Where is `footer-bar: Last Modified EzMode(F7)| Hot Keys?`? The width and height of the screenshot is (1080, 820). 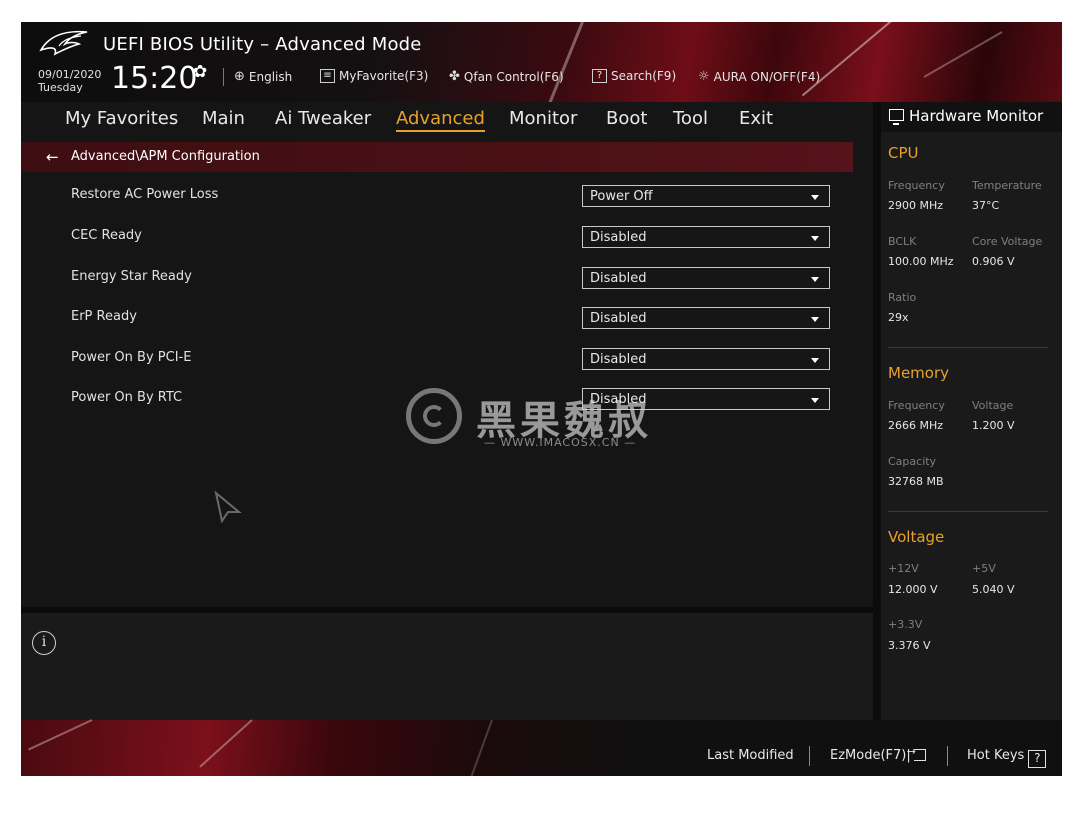 footer-bar: Last Modified EzMode(F7)| Hot Keys? is located at coordinates (541, 747).